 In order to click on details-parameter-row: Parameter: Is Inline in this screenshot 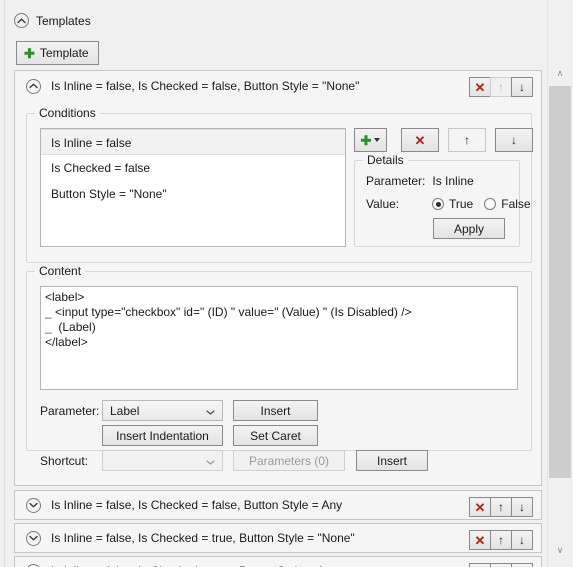, I will do `click(420, 181)`.